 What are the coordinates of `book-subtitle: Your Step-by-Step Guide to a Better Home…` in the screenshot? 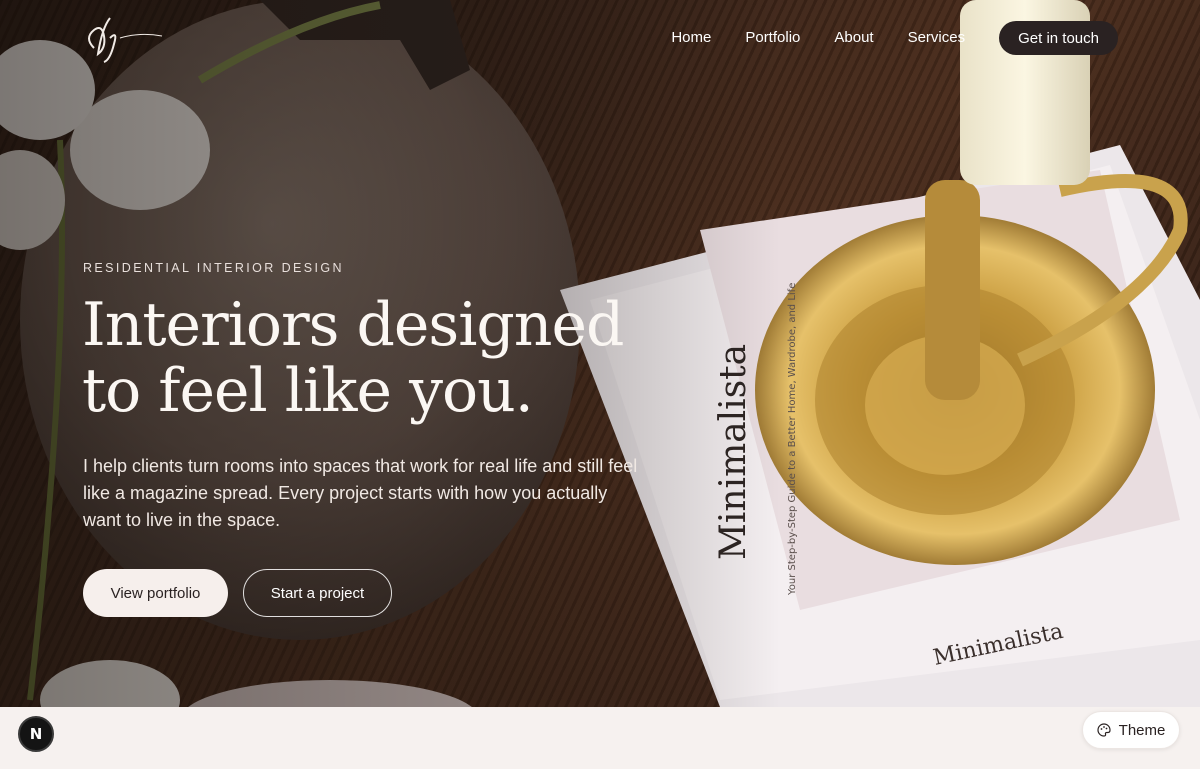 It's located at (792, 439).